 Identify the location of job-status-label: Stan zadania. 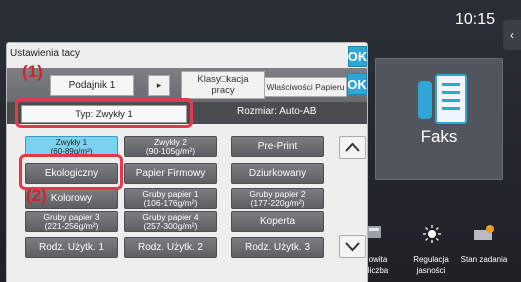
(484, 259).